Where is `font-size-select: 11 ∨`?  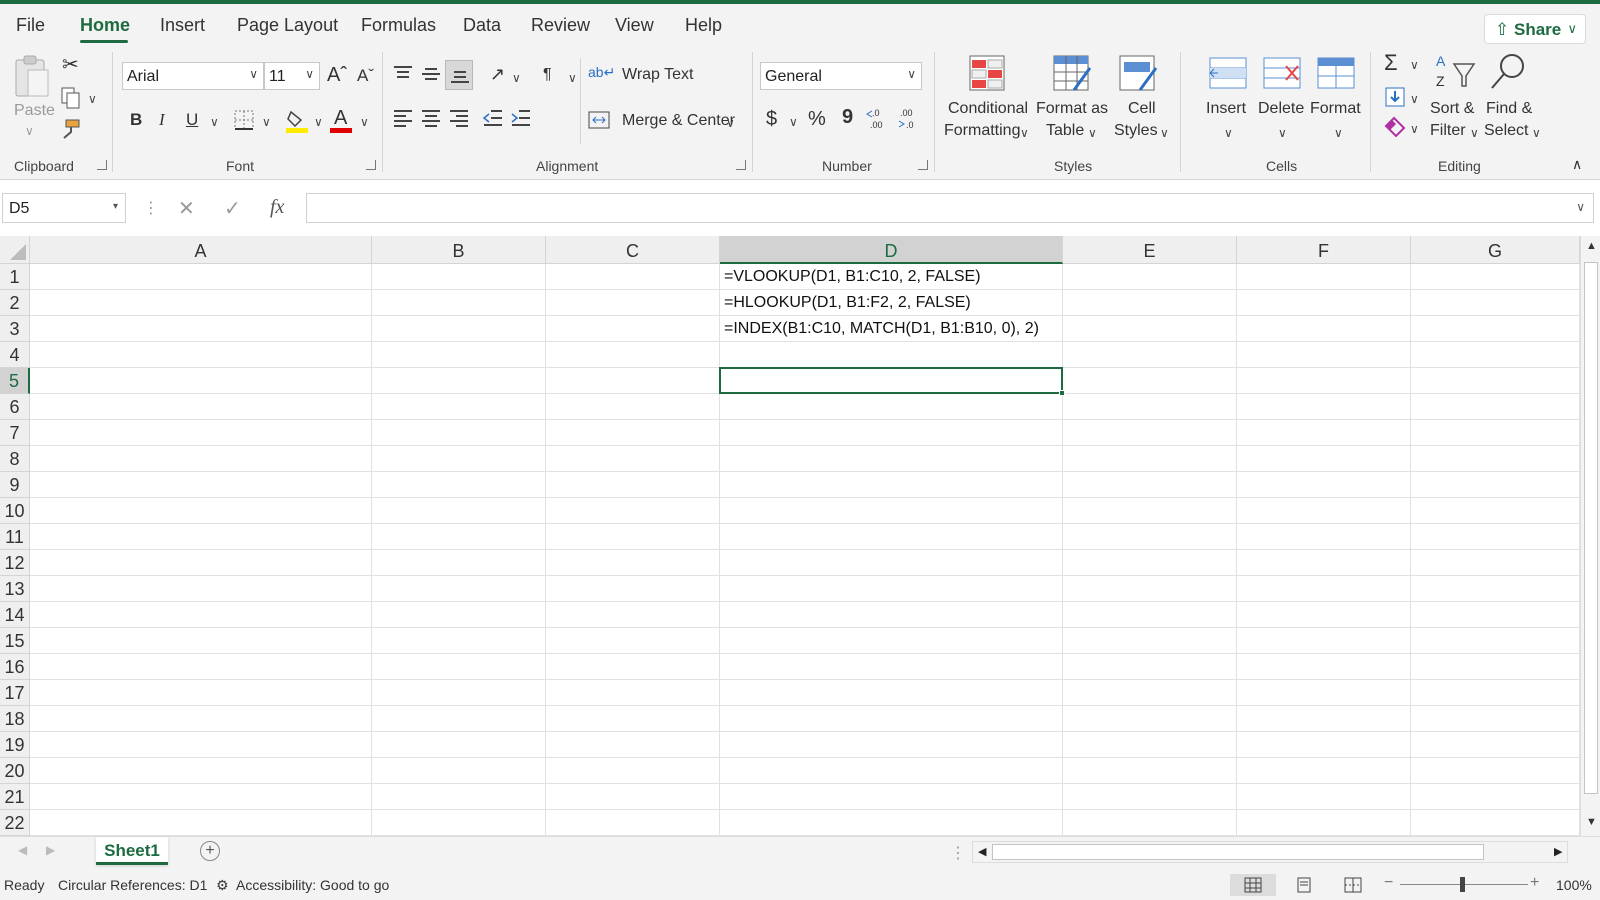
font-size-select: 11 ∨ is located at coordinates (292, 76).